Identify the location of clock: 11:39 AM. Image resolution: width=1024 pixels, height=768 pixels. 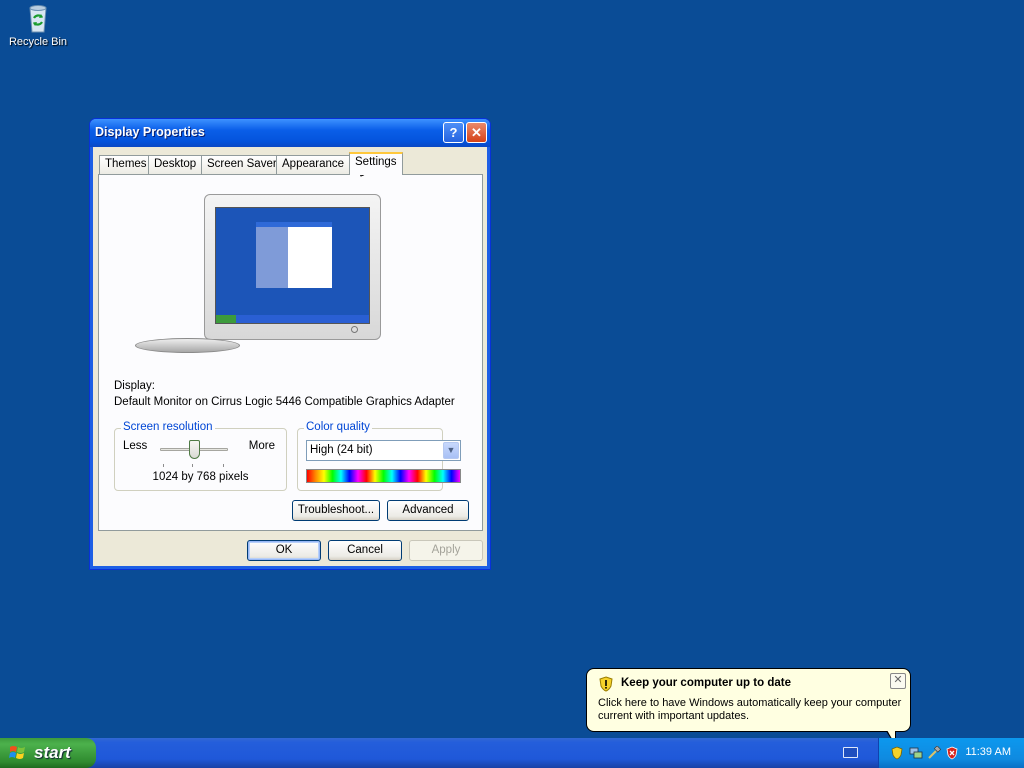
(988, 752).